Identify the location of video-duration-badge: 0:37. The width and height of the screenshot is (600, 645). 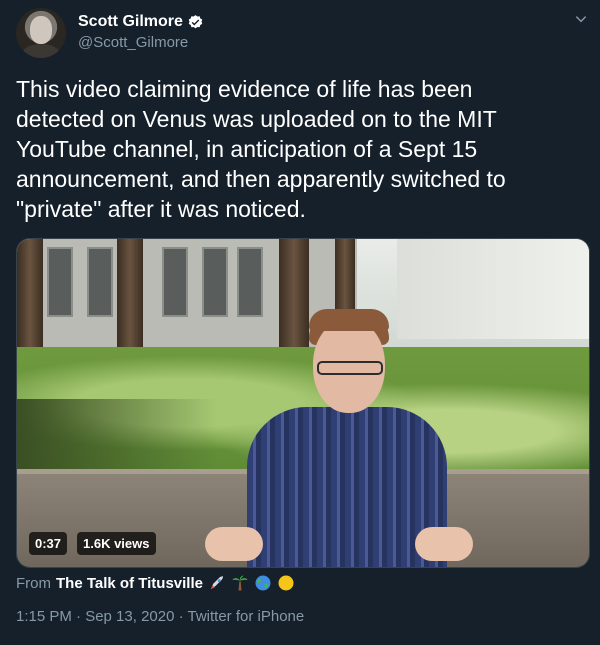
(48, 543).